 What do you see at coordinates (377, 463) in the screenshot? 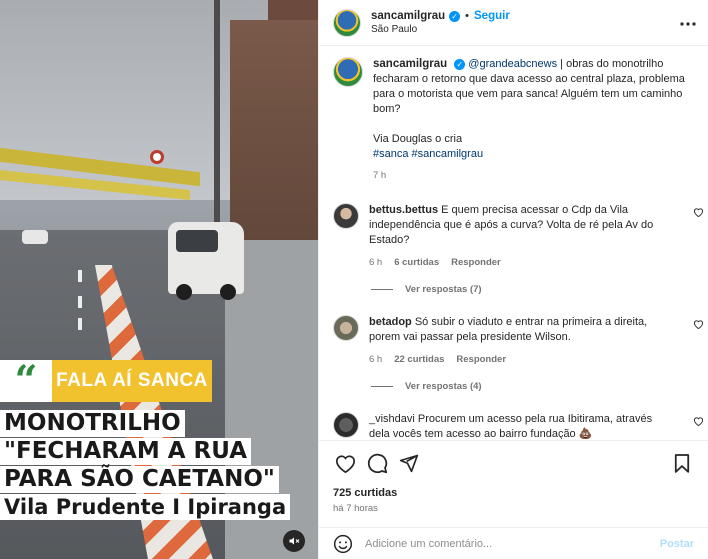
I see `comment-icon` at bounding box center [377, 463].